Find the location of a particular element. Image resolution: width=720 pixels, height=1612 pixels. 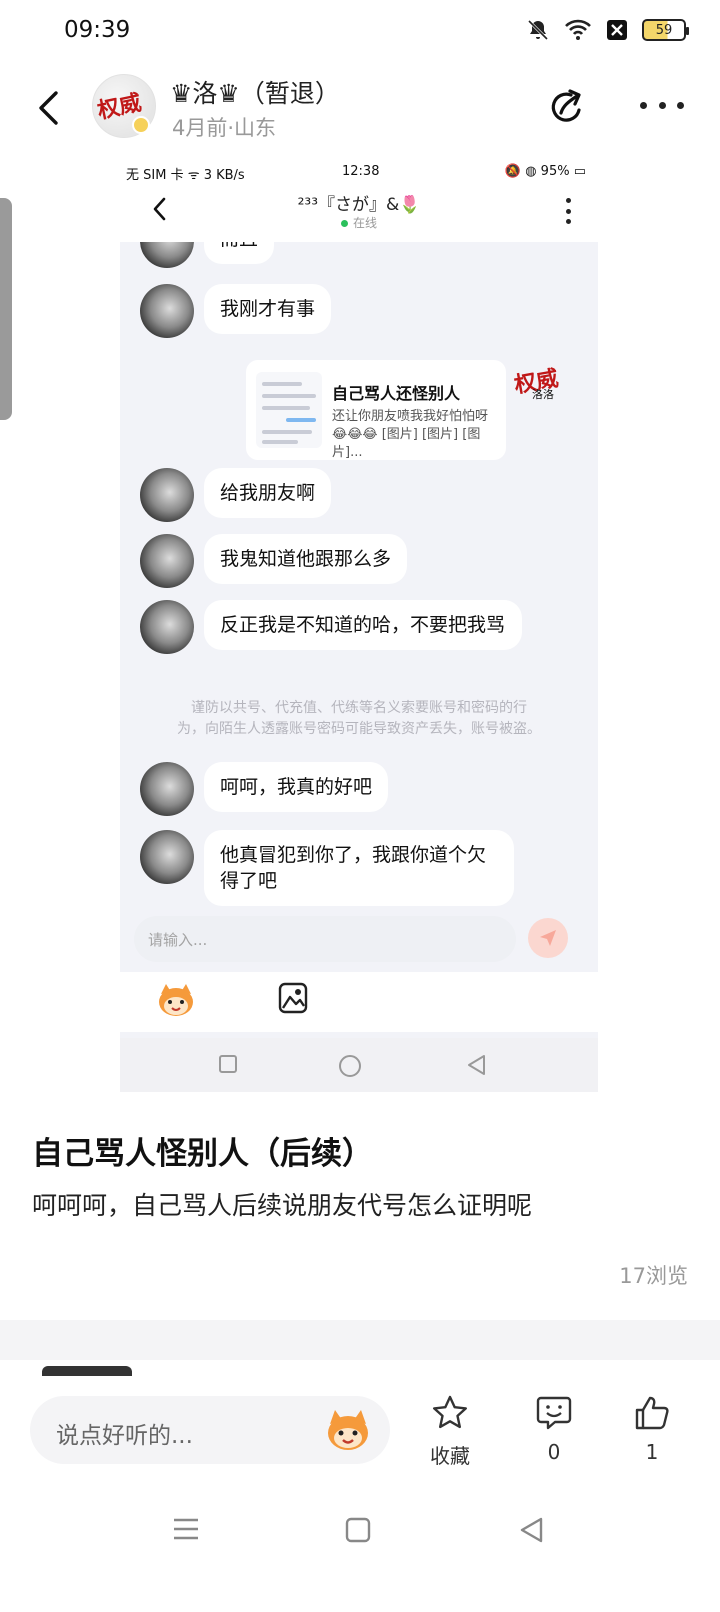

no-sim-icon is located at coordinates (617, 30).